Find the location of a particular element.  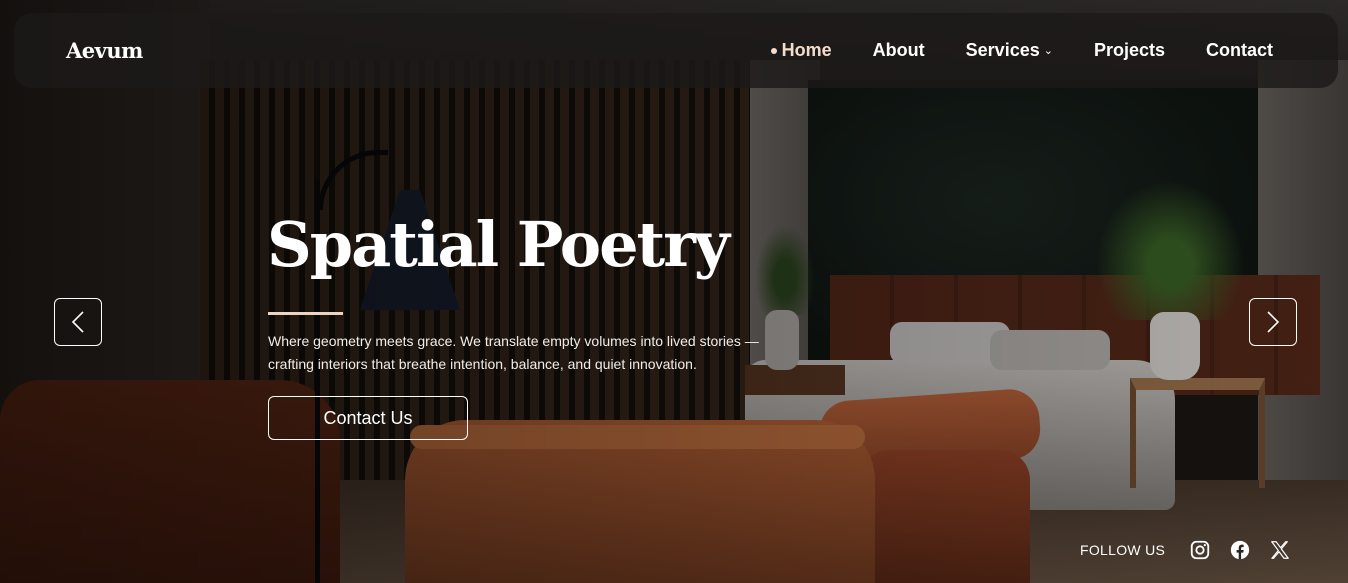

facebook-icon is located at coordinates (1240, 550).